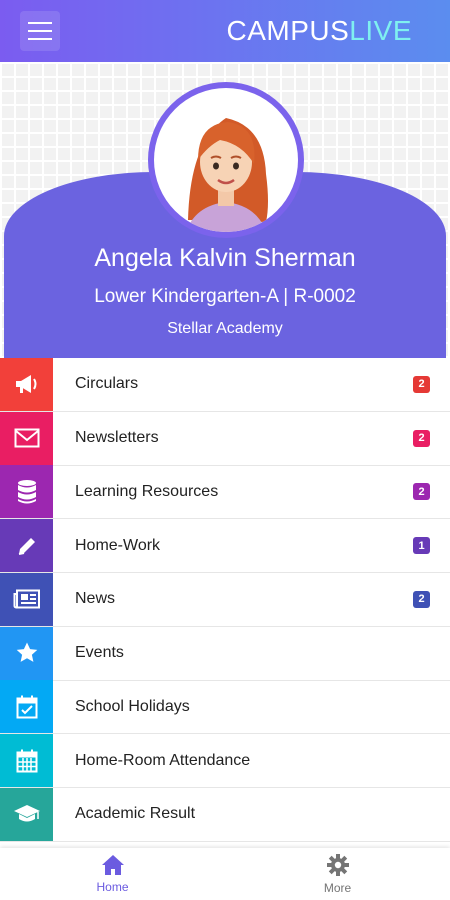  What do you see at coordinates (225, 599) in the screenshot?
I see `menu-item-news: News 2` at bounding box center [225, 599].